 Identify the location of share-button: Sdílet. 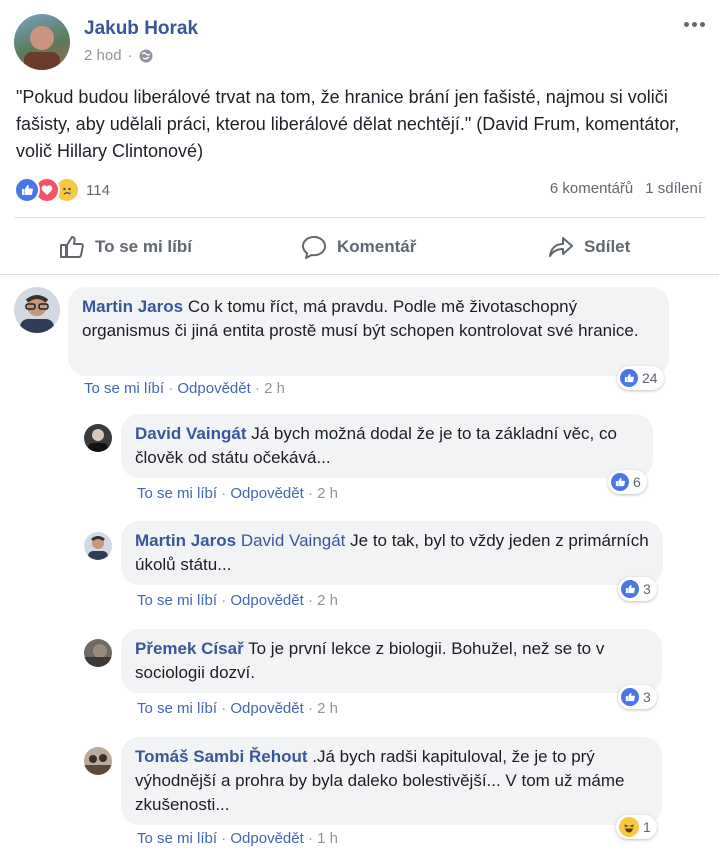
(589, 247).